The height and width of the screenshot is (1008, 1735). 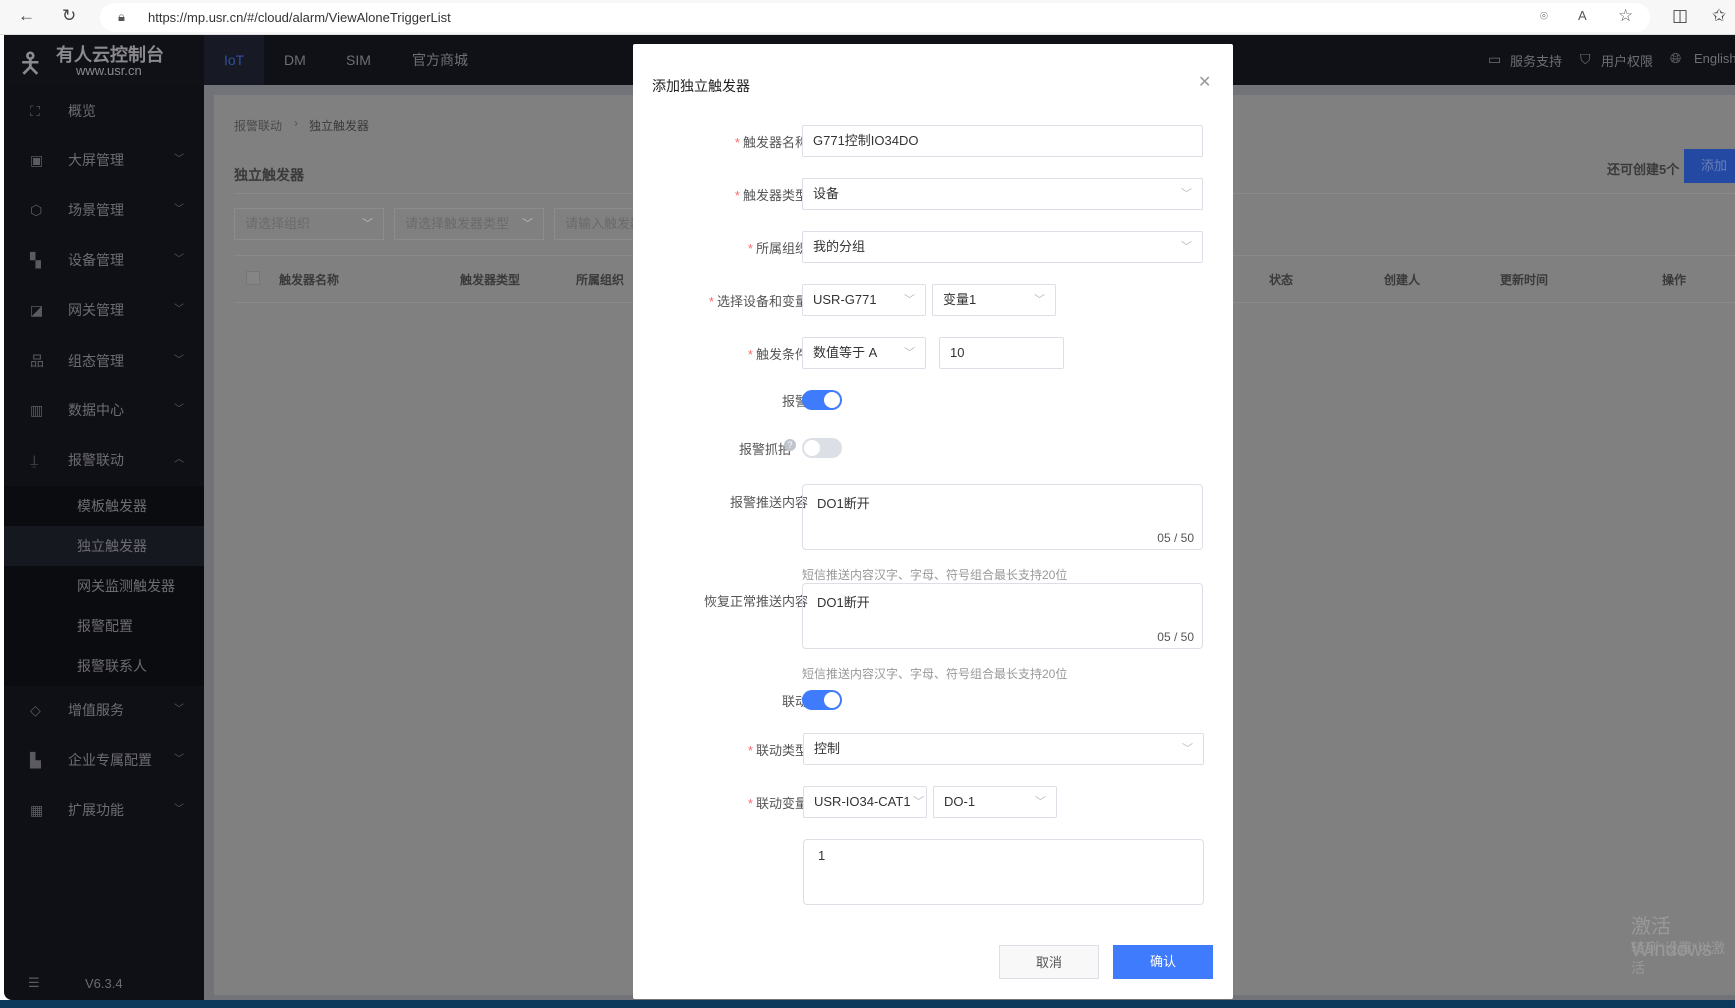 What do you see at coordinates (104, 506) in the screenshot?
I see `sidebar-sub-template-trigger: 模板触发器` at bounding box center [104, 506].